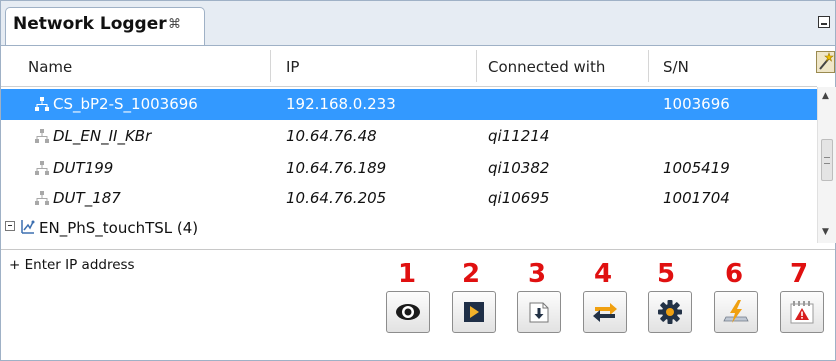 The width and height of the screenshot is (836, 361). What do you see at coordinates (102, 136) in the screenshot?
I see `cell-name: DL_EN_II_KBr` at bounding box center [102, 136].